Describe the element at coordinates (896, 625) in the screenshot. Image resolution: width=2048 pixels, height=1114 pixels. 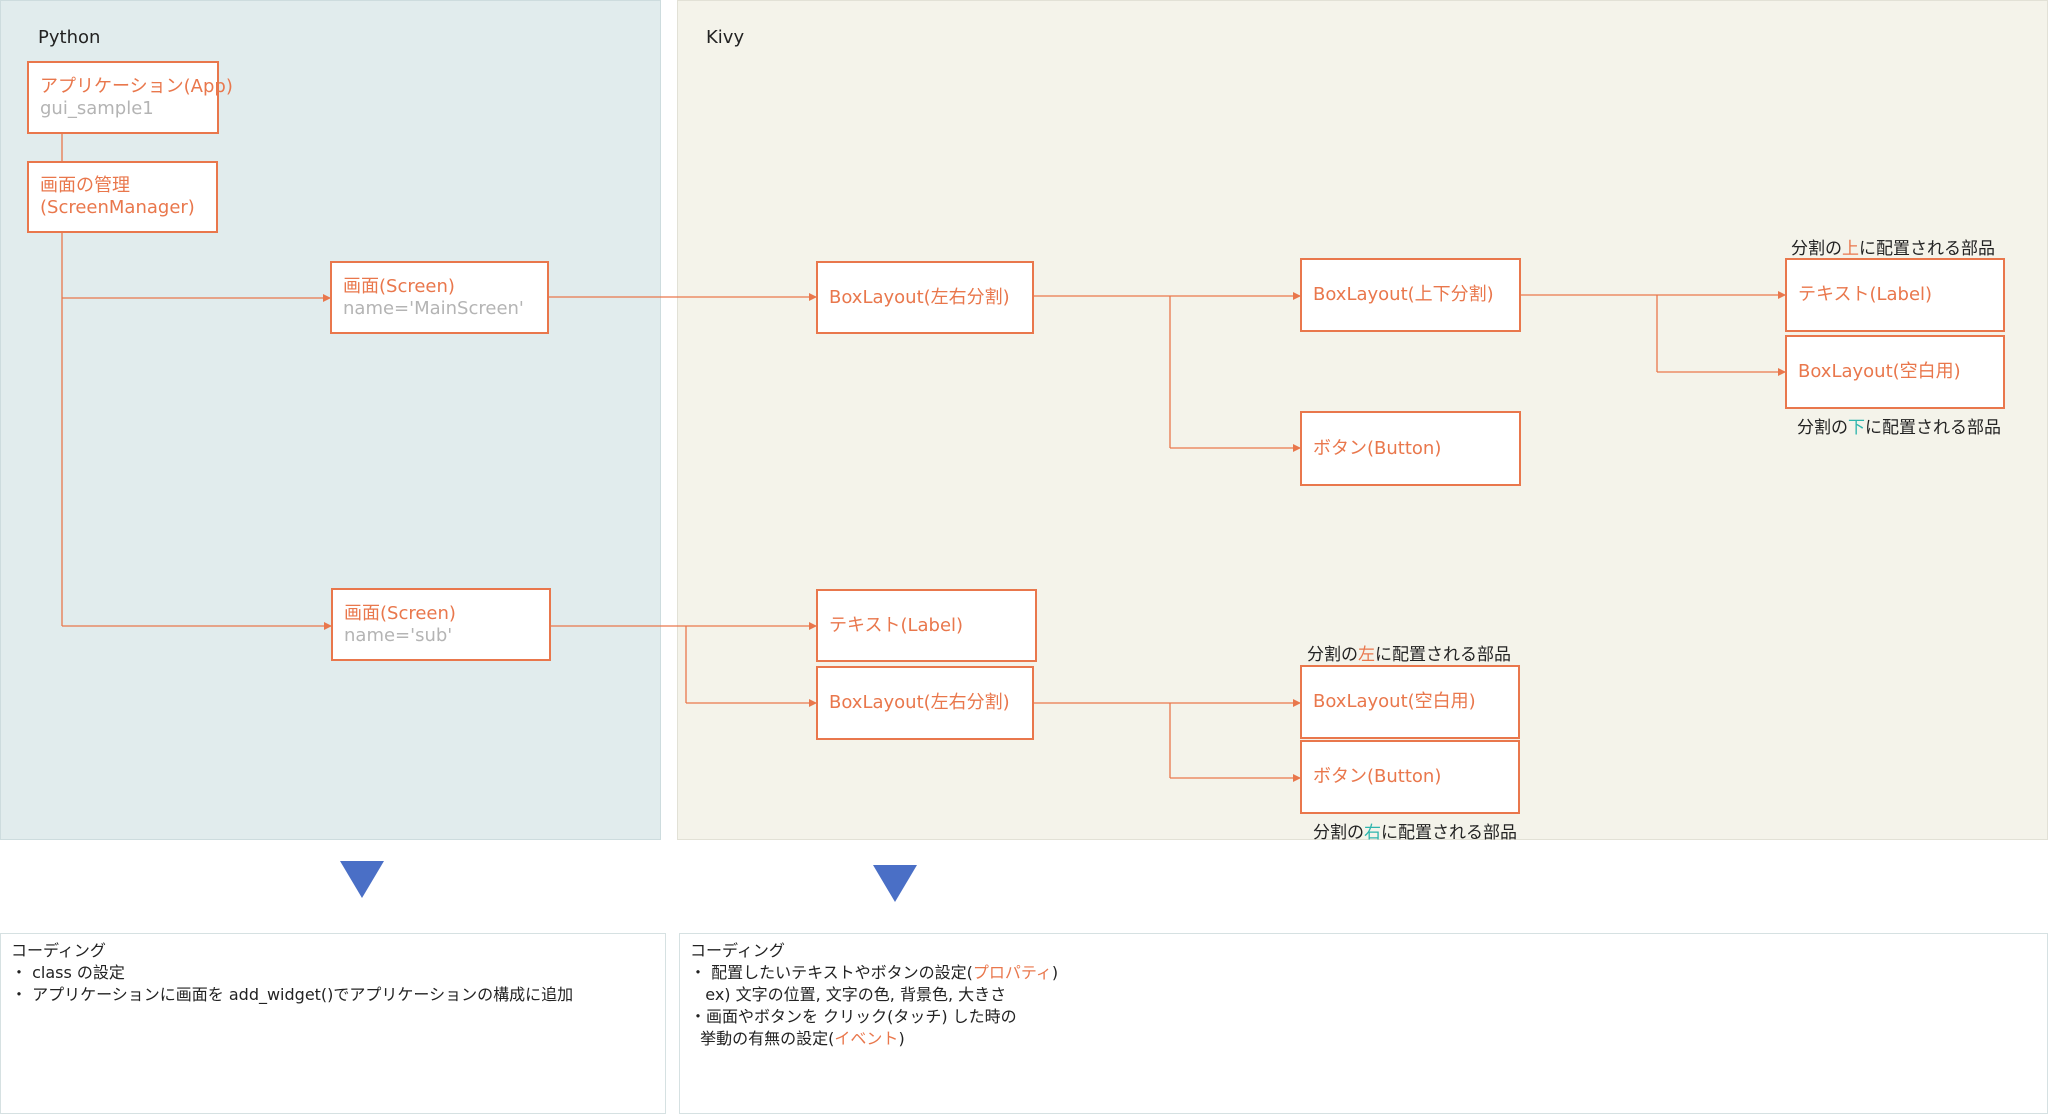
I see `sub-label-label: テキスト(Label)` at that location.